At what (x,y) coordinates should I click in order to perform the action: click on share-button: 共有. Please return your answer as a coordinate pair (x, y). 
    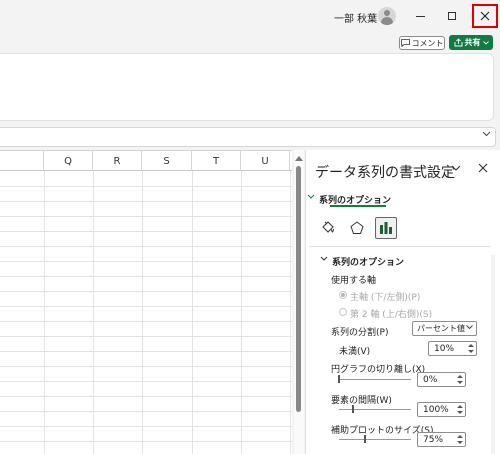
    Looking at the image, I should click on (471, 42).